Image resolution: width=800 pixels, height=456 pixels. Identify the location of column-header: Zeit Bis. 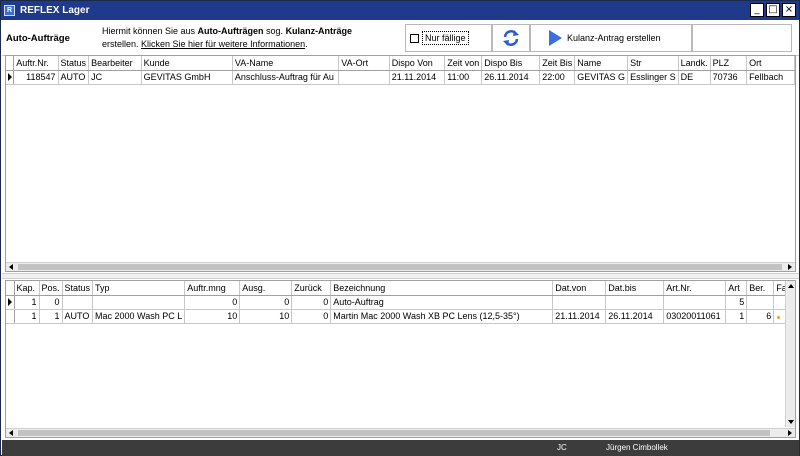
(557, 63).